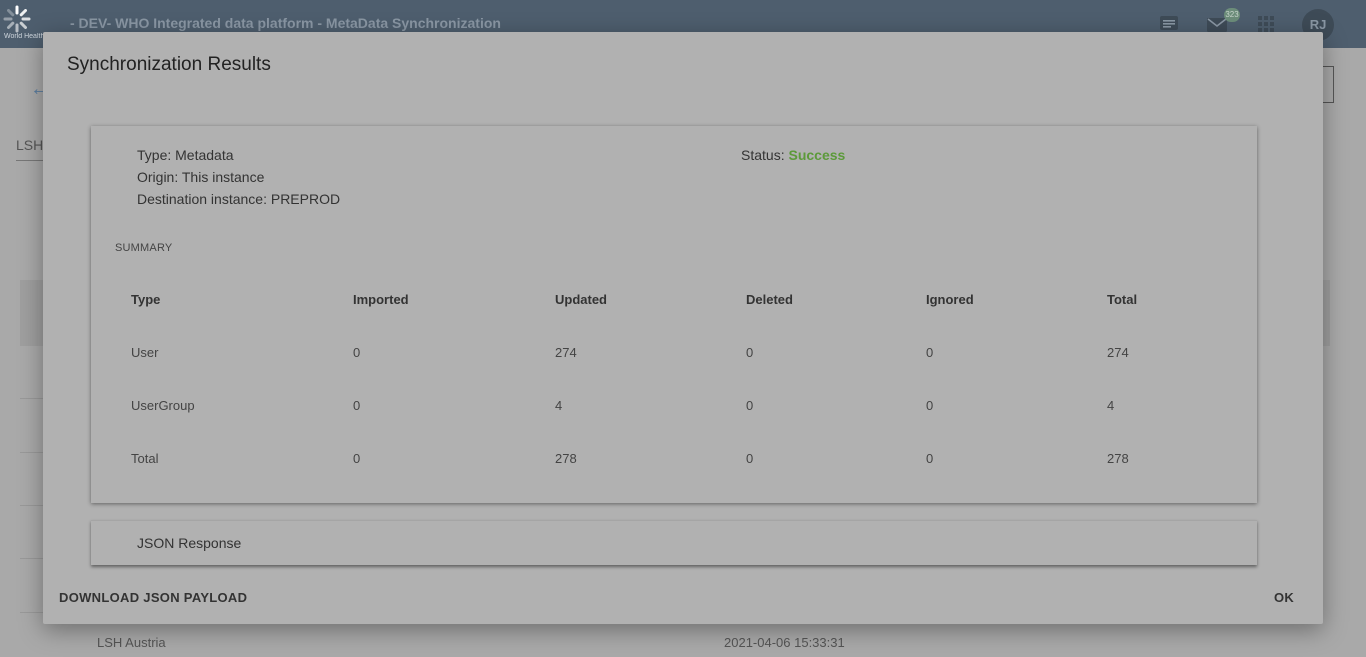 The width and height of the screenshot is (1366, 657). I want to click on messages-badge: 323, so click(1232, 15).